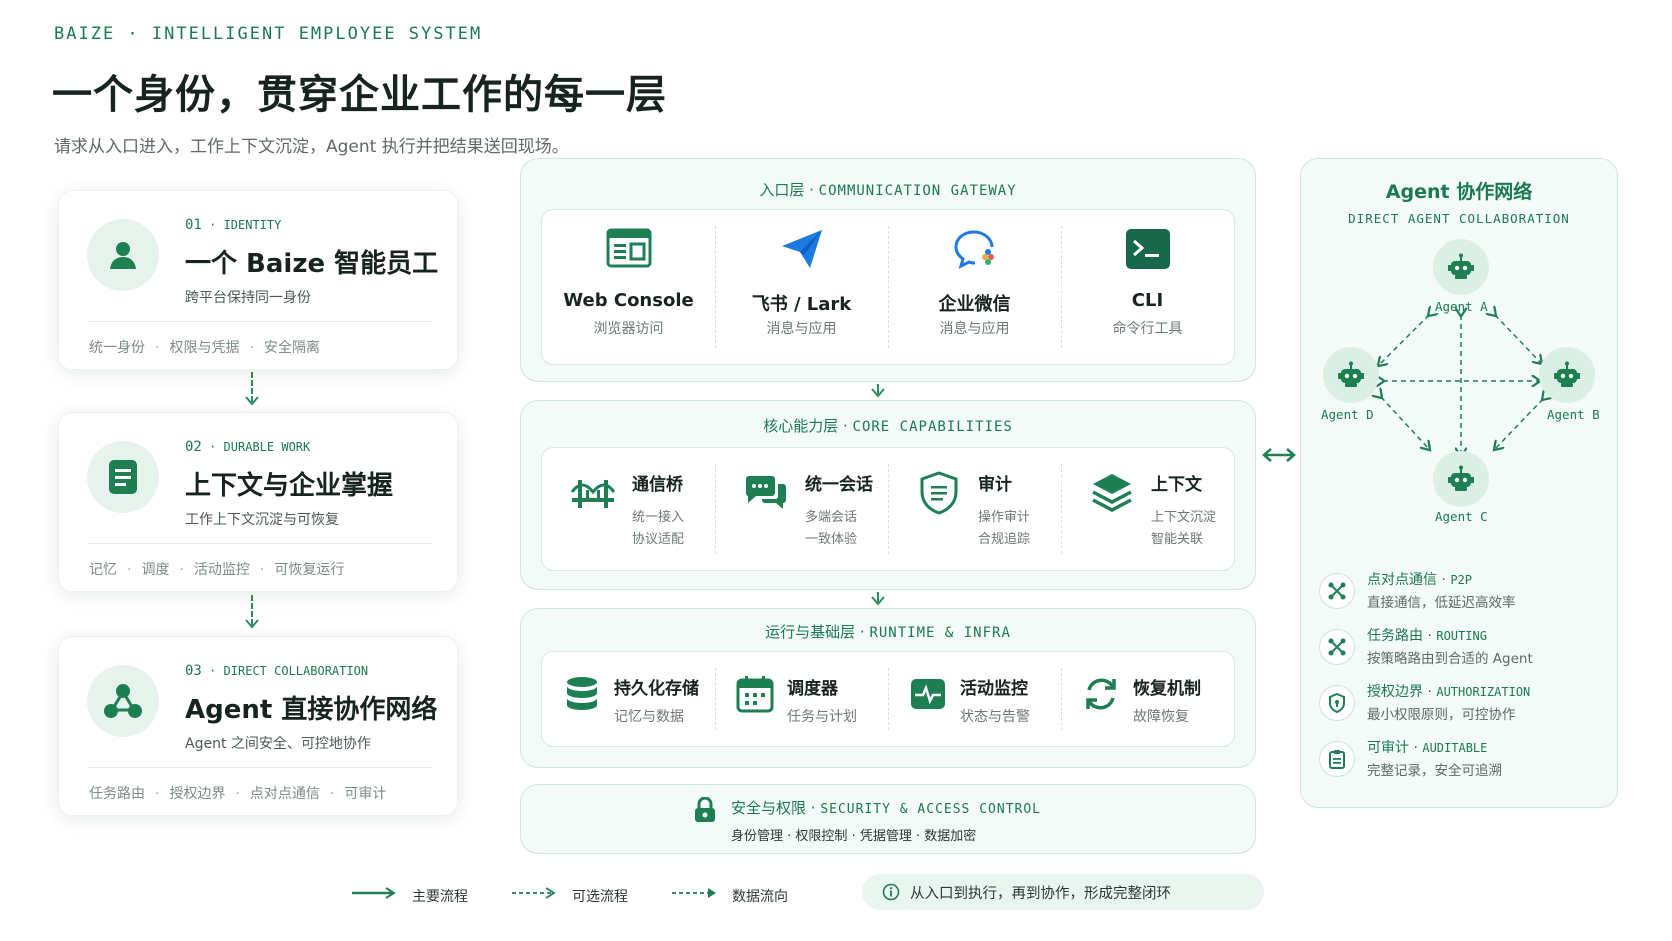 This screenshot has width=1672, height=941. What do you see at coordinates (628, 699) in the screenshot?
I see `runtime-item-storage: 持久化存储 记忆与数据` at bounding box center [628, 699].